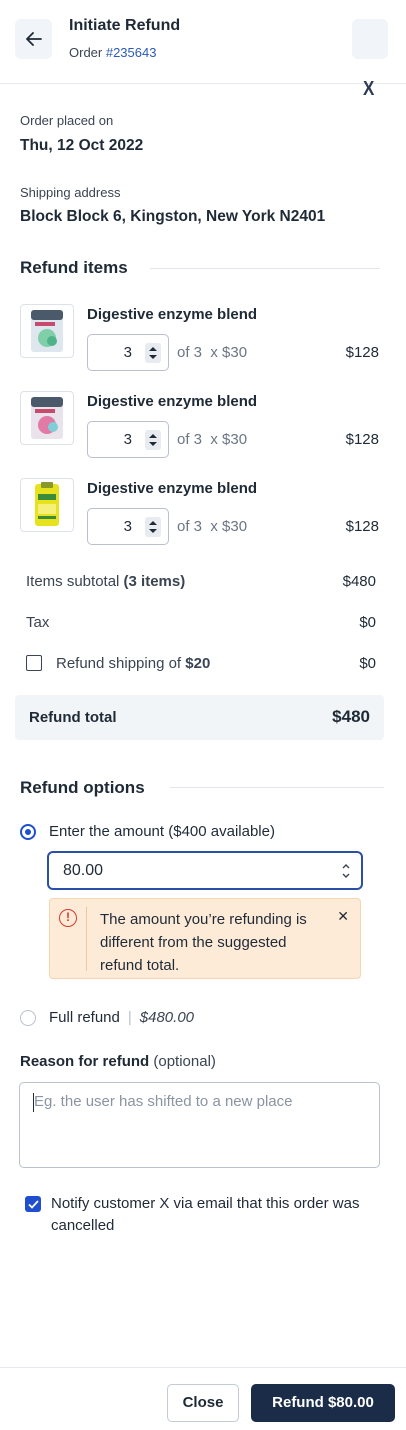 The image size is (406, 1430). I want to click on subtotal-amount: $480, so click(359, 581).